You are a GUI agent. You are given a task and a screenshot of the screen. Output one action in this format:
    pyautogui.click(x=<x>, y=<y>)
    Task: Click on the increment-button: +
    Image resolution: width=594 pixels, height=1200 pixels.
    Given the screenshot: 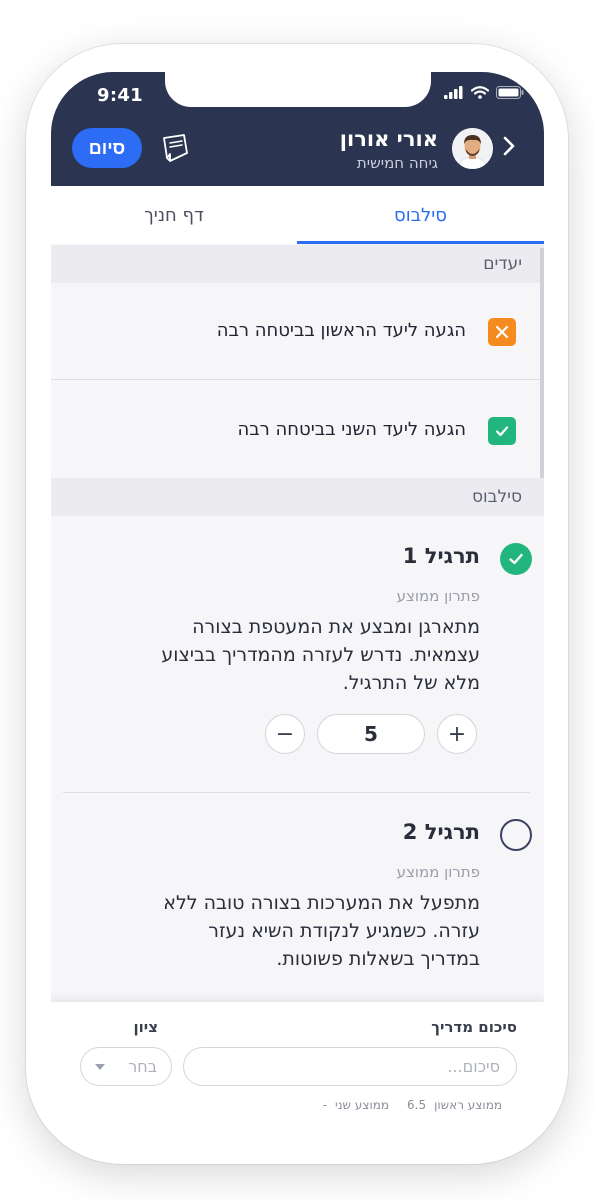 What is the action you would take?
    pyautogui.click(x=457, y=734)
    